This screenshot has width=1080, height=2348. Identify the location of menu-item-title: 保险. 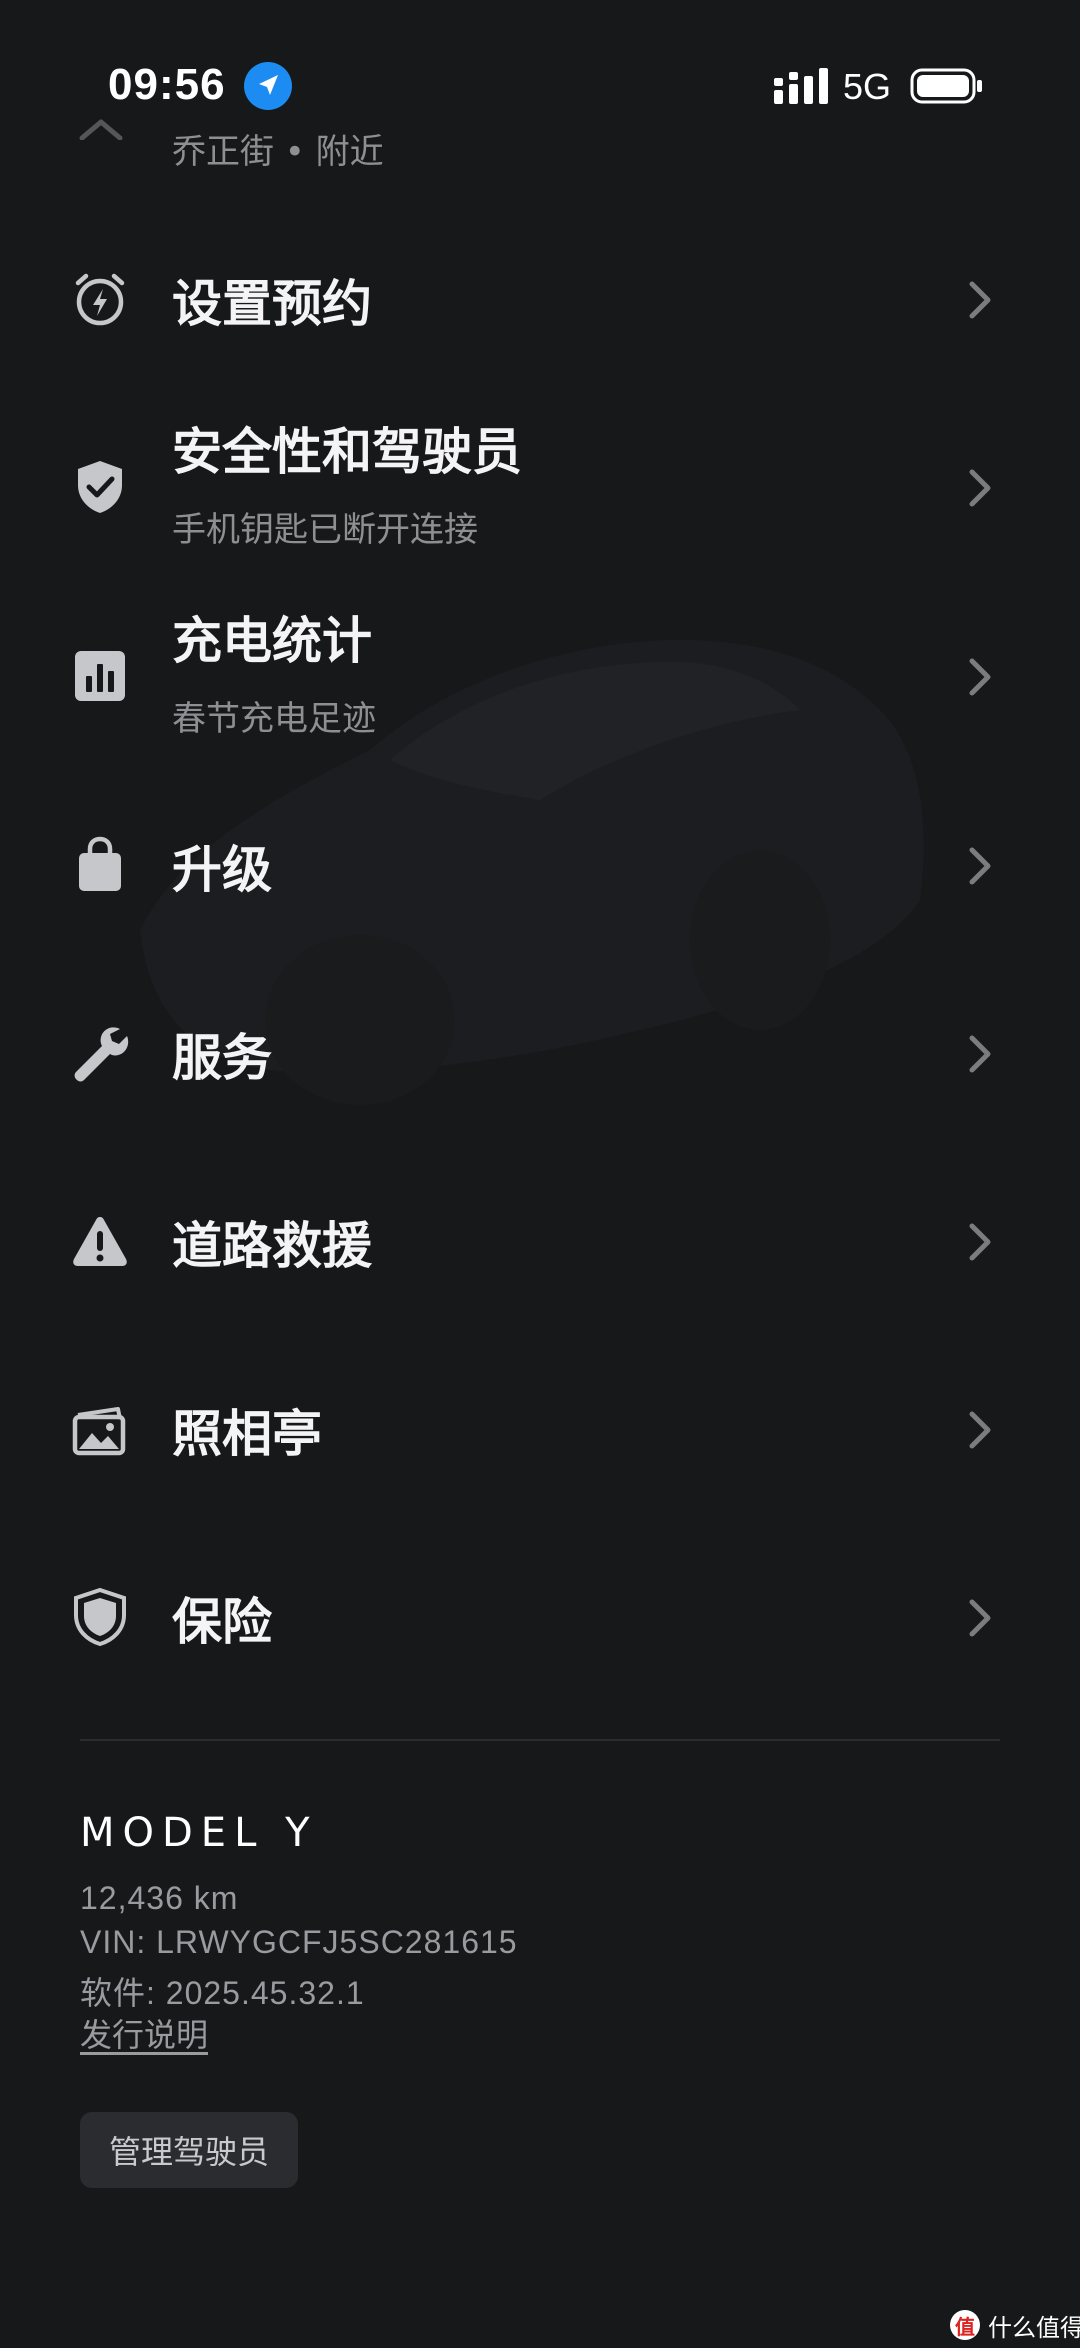
(222, 1622).